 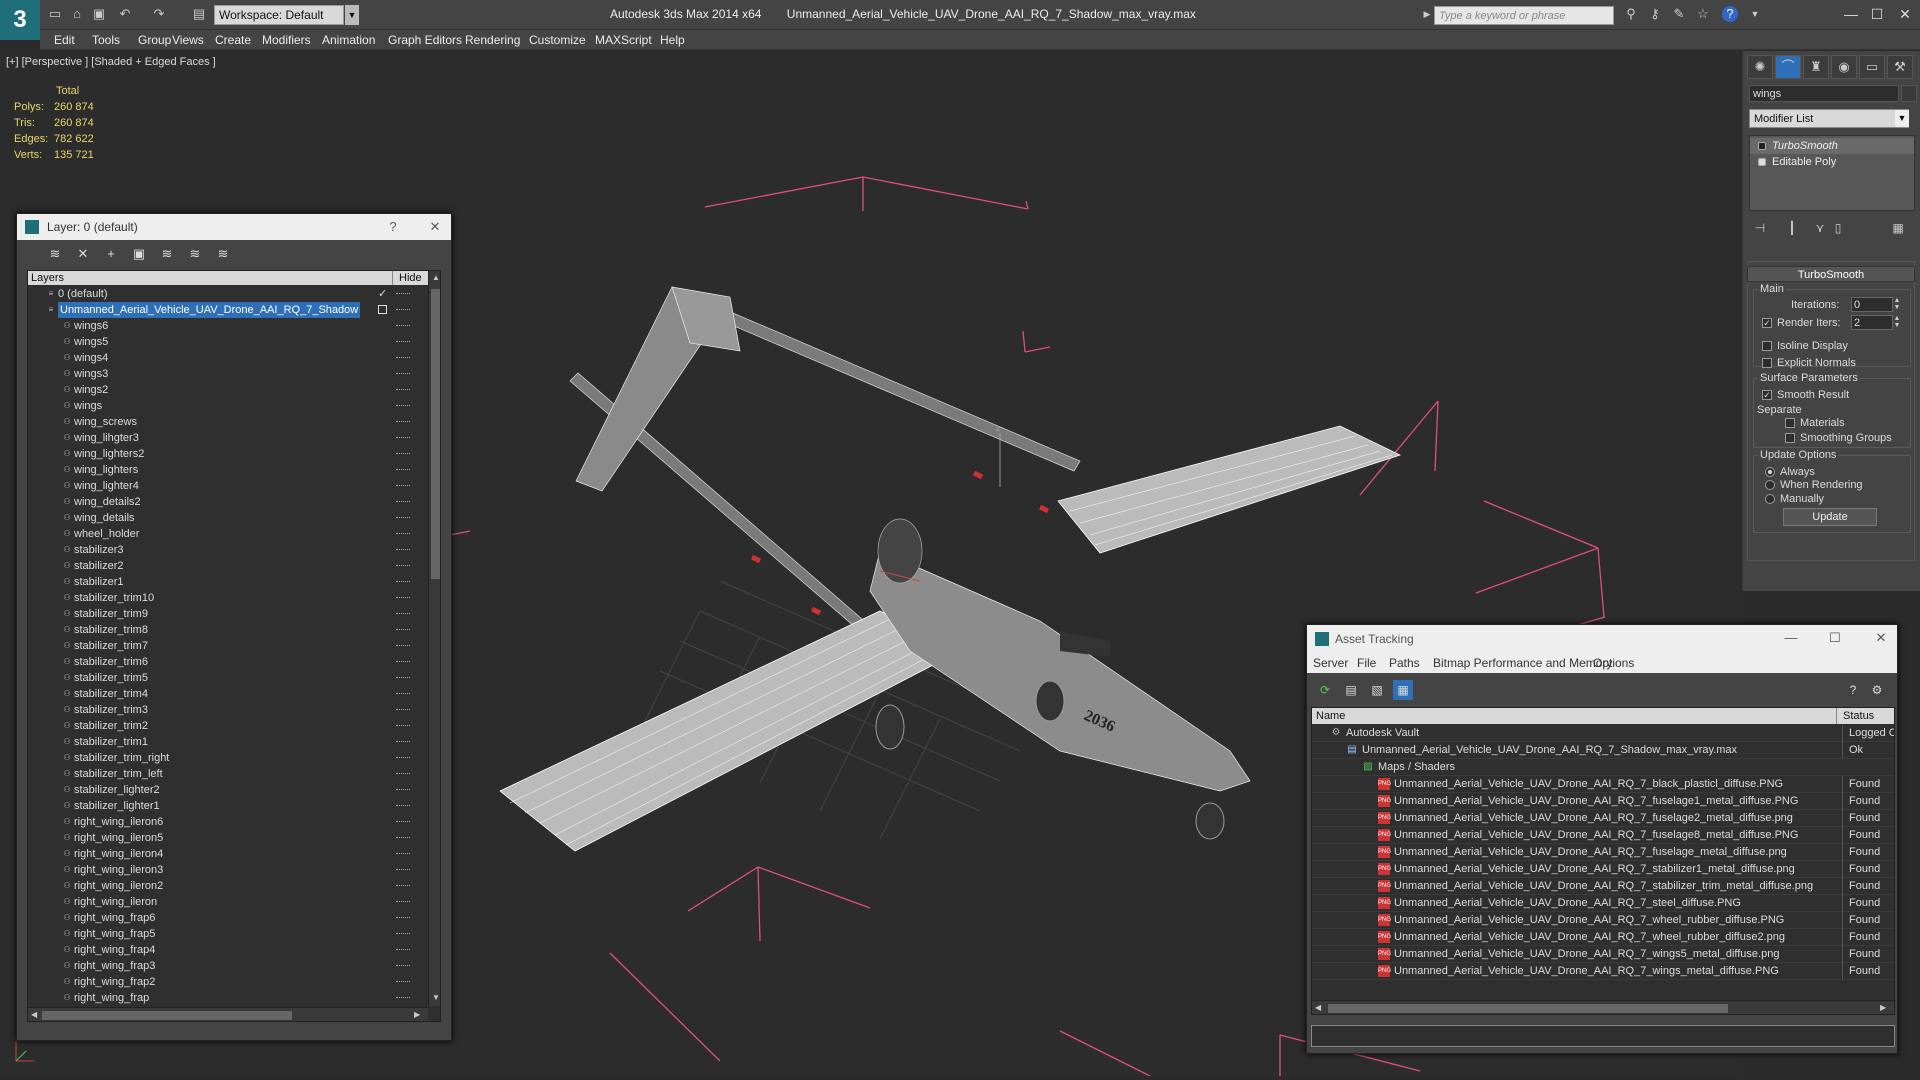 I want to click on asset-menu-options: Options, so click(x=1613, y=663).